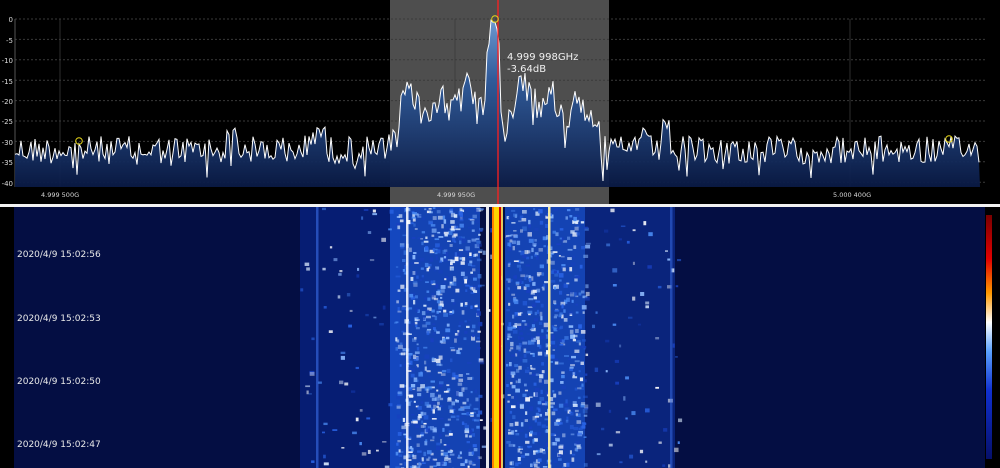 This screenshot has height=468, width=1000. What do you see at coordinates (9, 41) in the screenshot?
I see `y-tick-label: -5` at bounding box center [9, 41].